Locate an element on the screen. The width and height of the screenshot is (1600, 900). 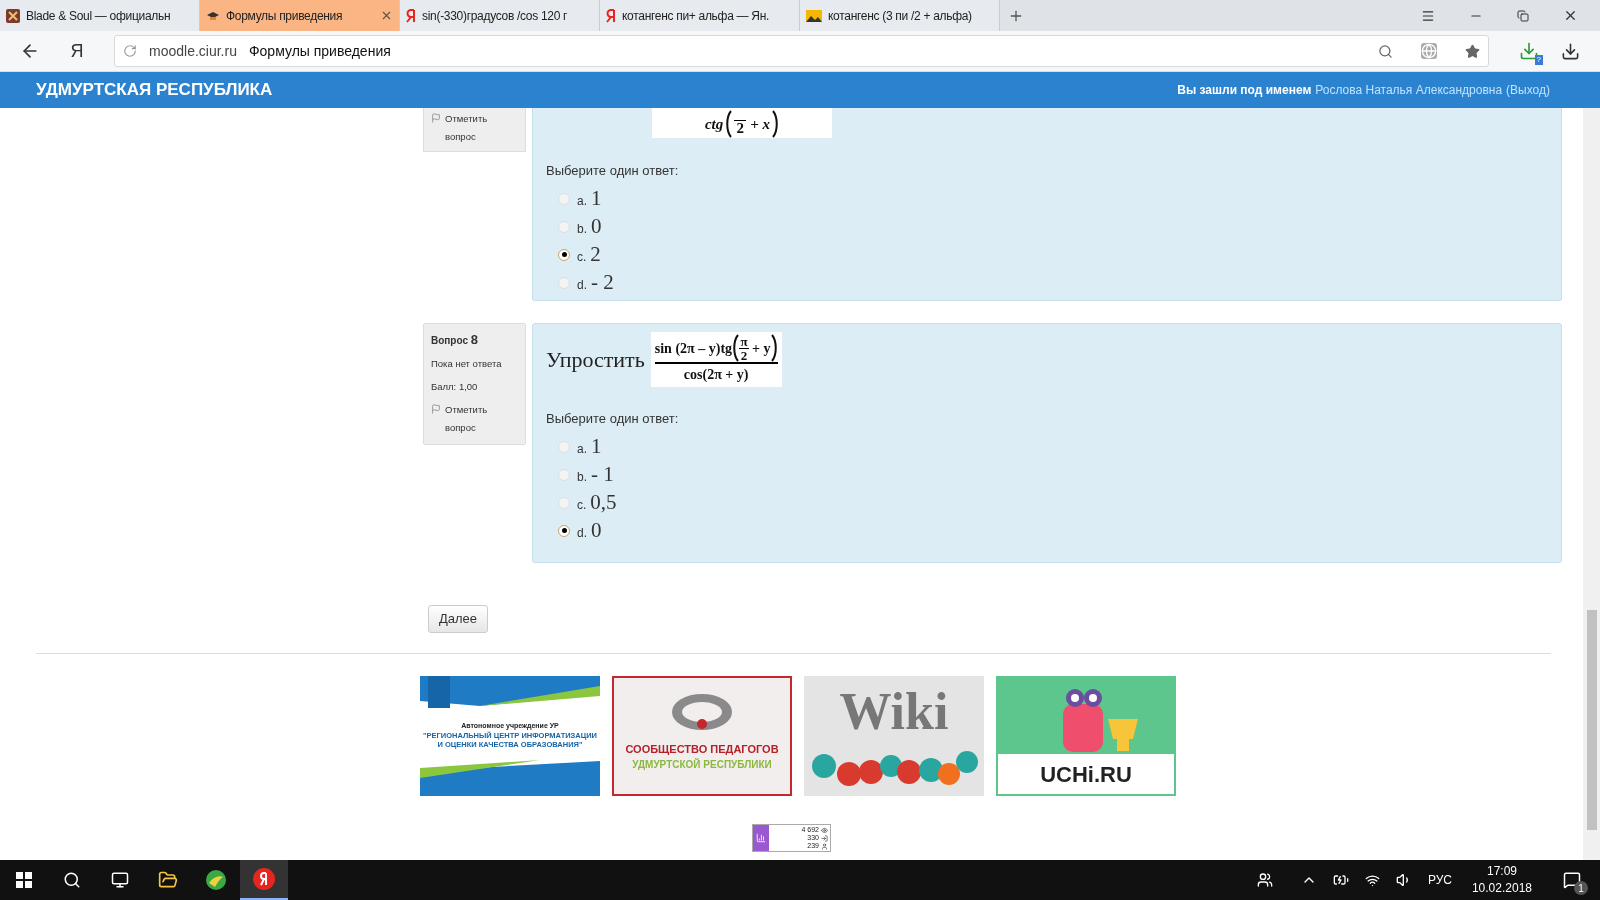
question-text: Упростить is located at coordinates (595, 360).